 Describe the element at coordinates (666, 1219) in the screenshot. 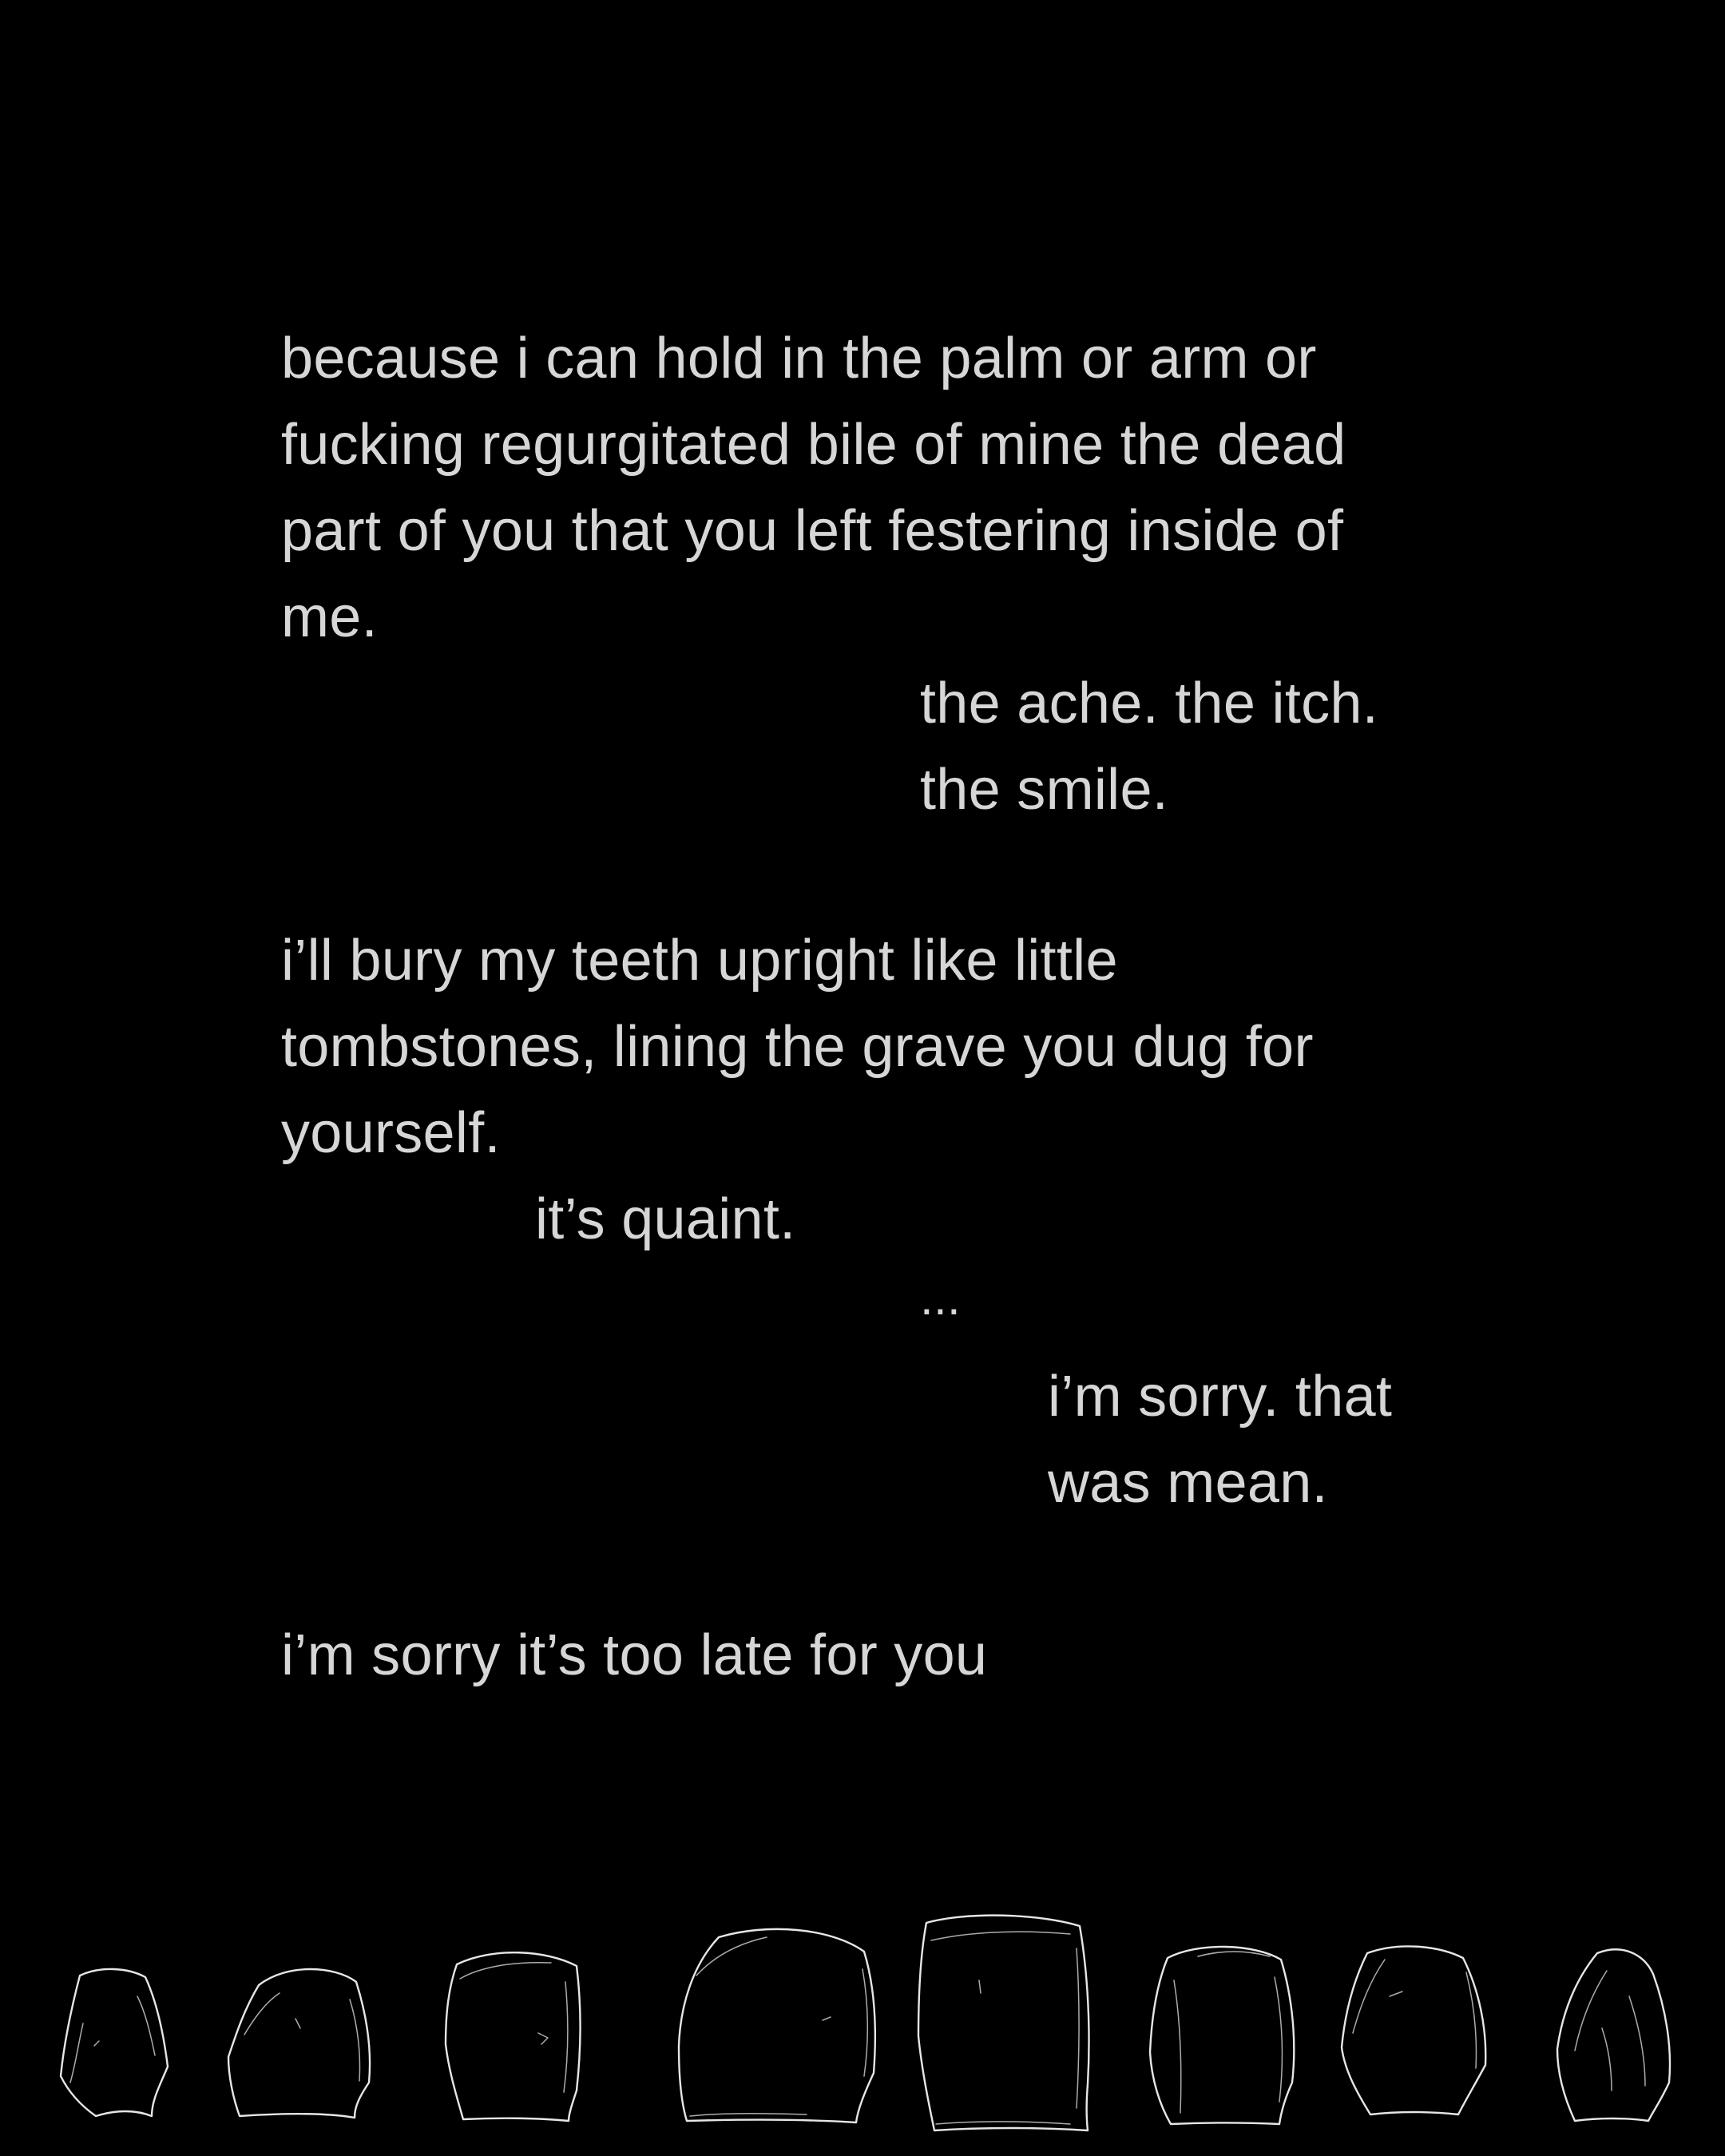

I see `poem-aside-line: it’s quaint.` at that location.